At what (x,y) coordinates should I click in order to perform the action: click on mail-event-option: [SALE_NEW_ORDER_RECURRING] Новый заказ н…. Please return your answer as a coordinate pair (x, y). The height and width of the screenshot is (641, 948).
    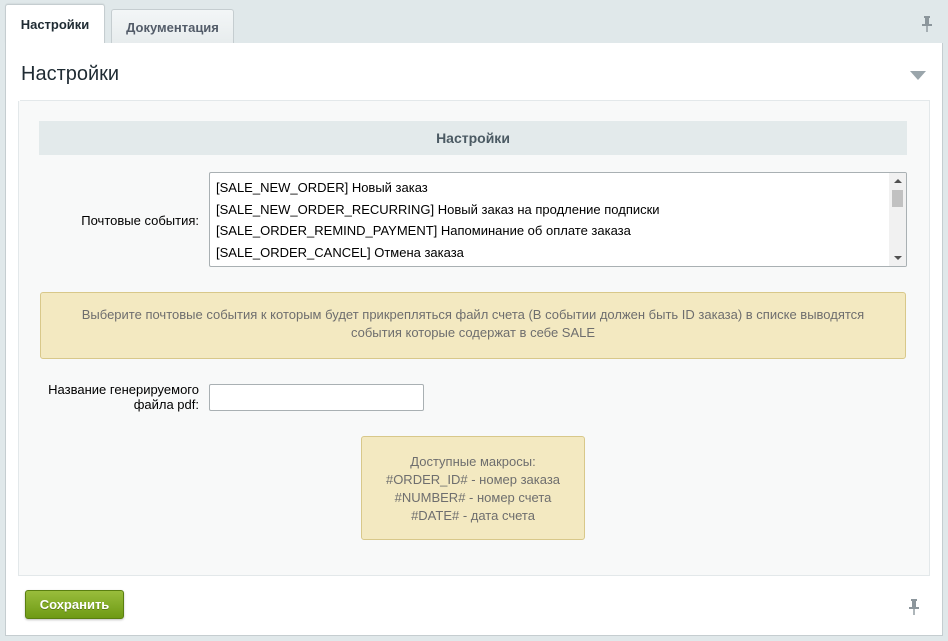
    Looking at the image, I should click on (438, 209).